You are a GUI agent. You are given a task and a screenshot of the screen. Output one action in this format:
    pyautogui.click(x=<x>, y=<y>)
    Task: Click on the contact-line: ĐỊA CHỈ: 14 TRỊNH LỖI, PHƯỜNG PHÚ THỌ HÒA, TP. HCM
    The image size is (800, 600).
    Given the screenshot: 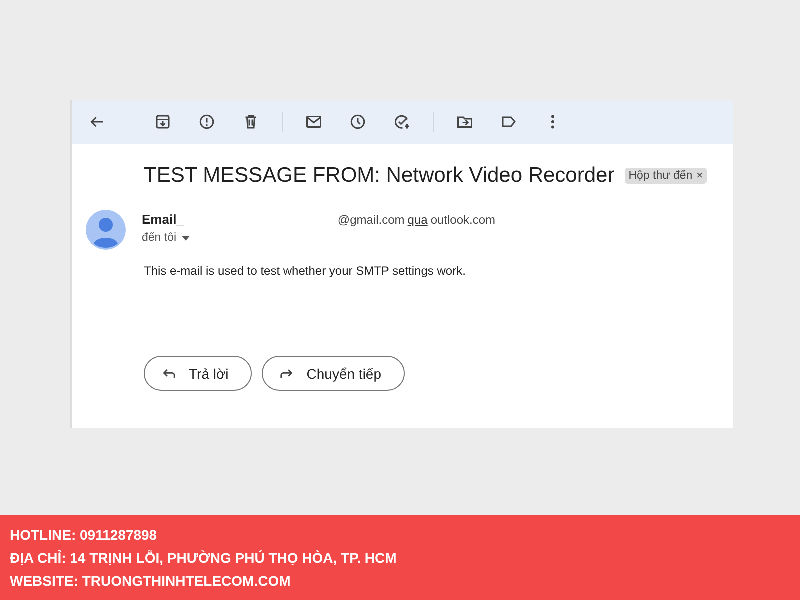 What is the action you would take?
    pyautogui.click(x=204, y=558)
    